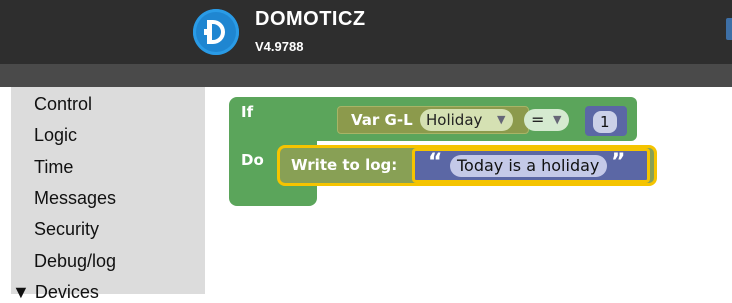  I want to click on variable-dropdown-value: Holiday, so click(454, 120).